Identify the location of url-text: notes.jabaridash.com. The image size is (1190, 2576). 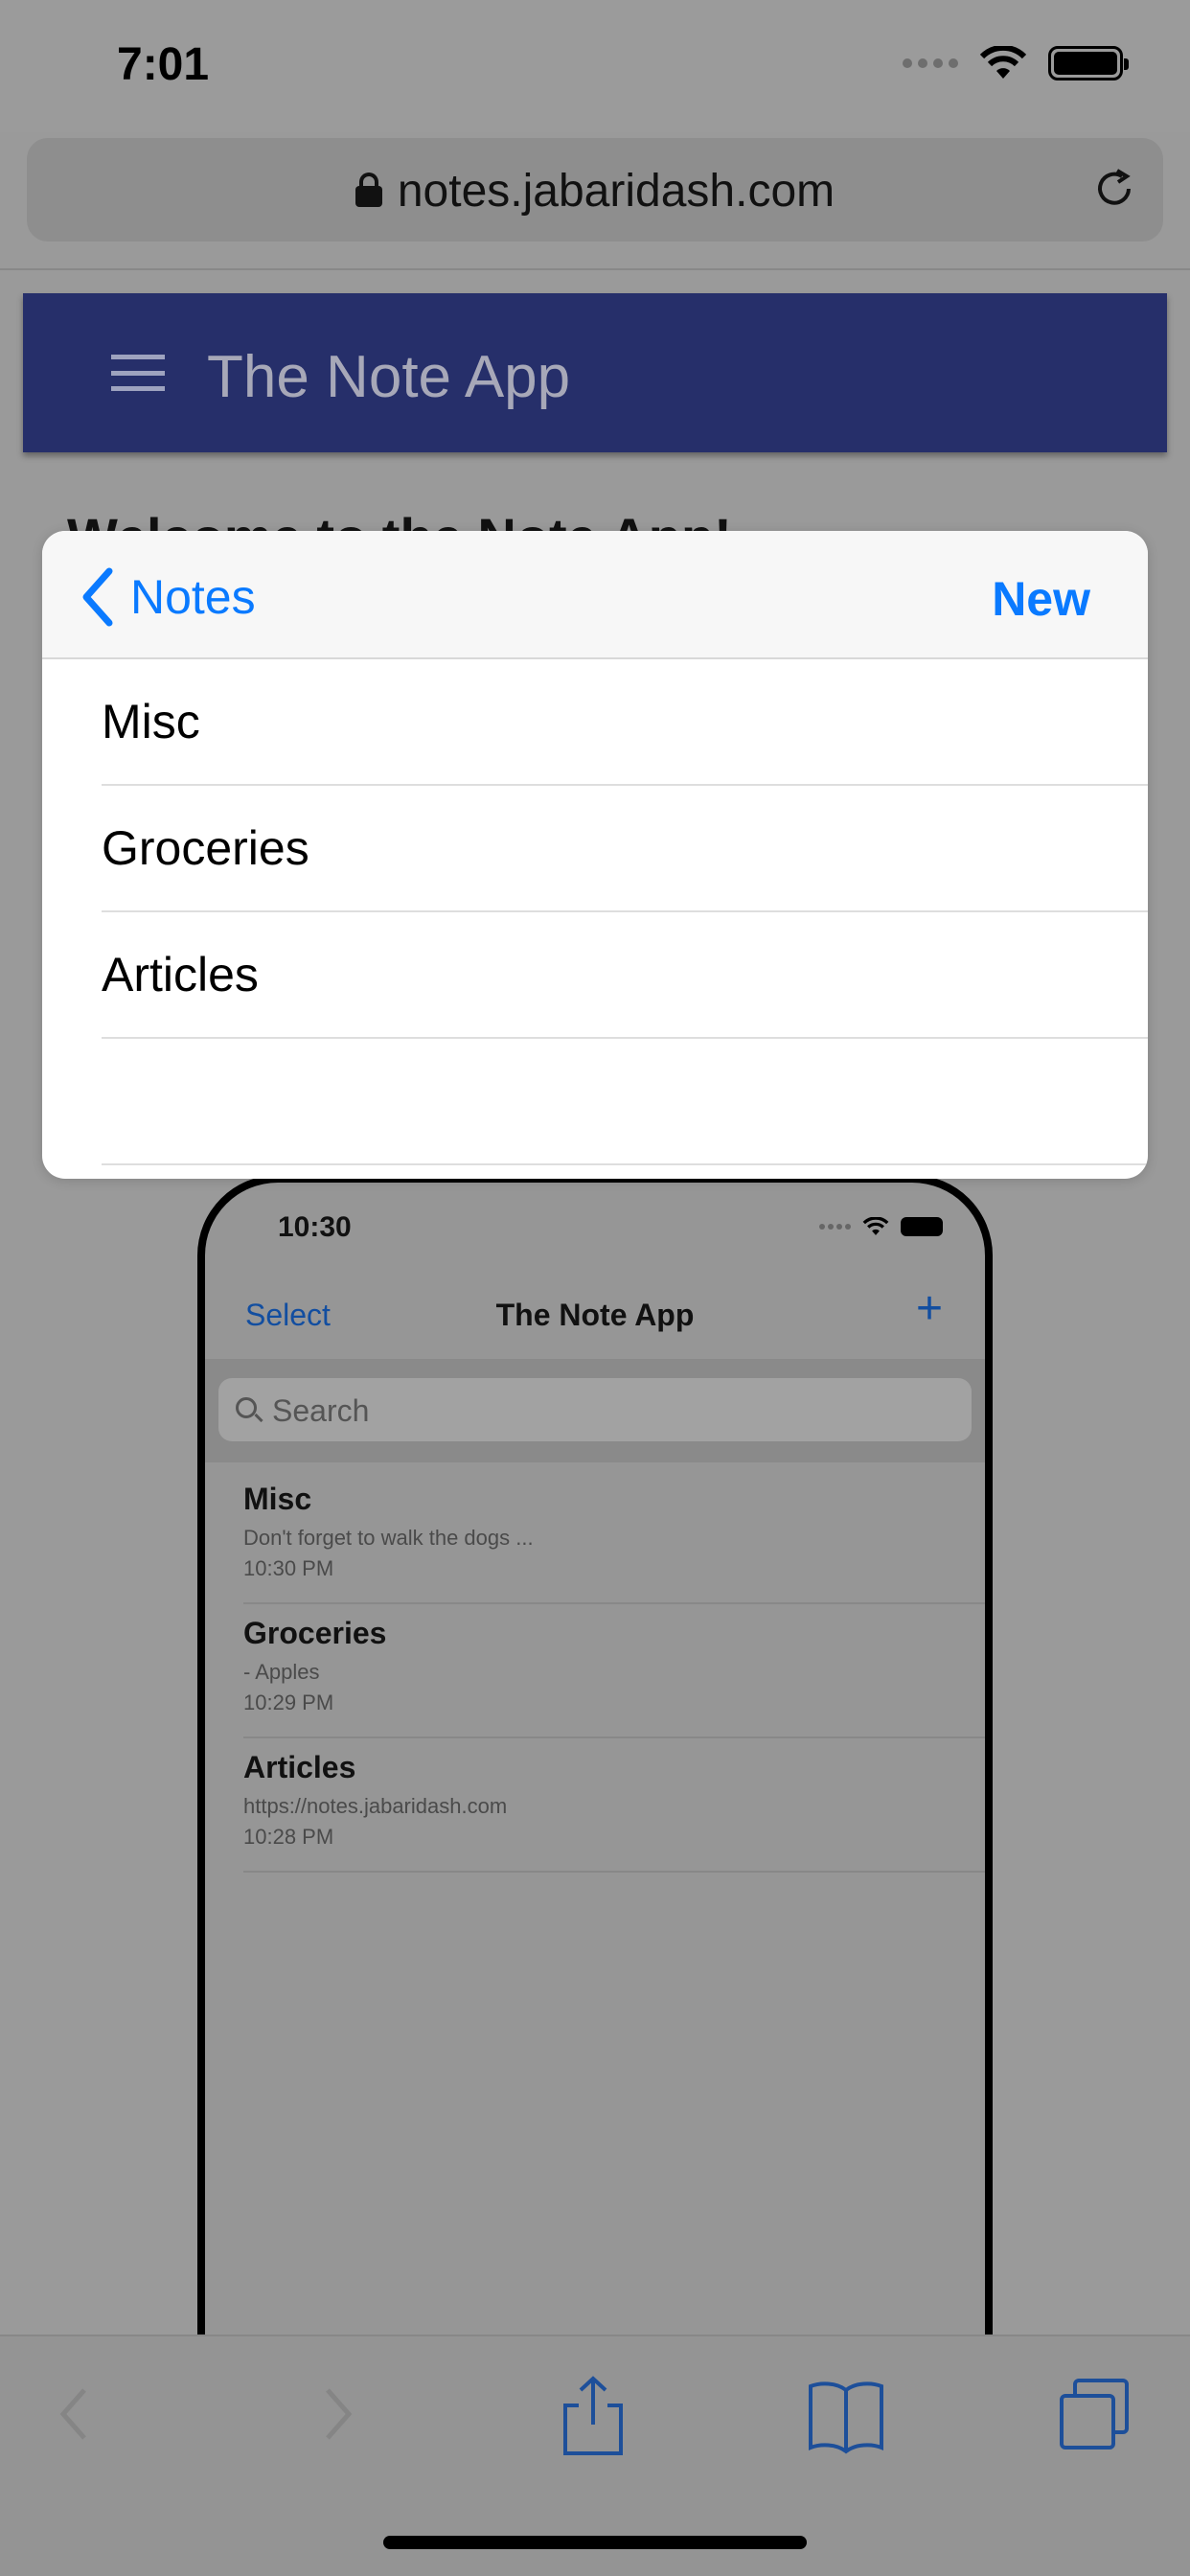
(616, 191).